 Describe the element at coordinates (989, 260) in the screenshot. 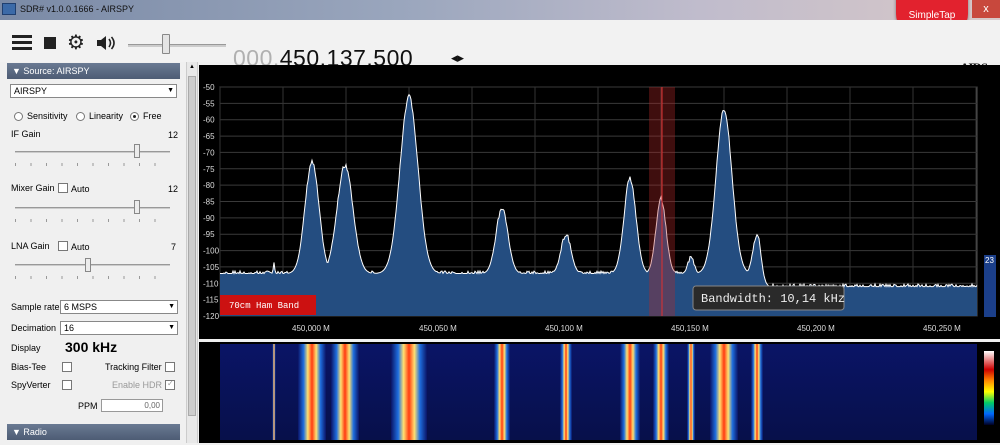

I see `level-value: 23` at that location.